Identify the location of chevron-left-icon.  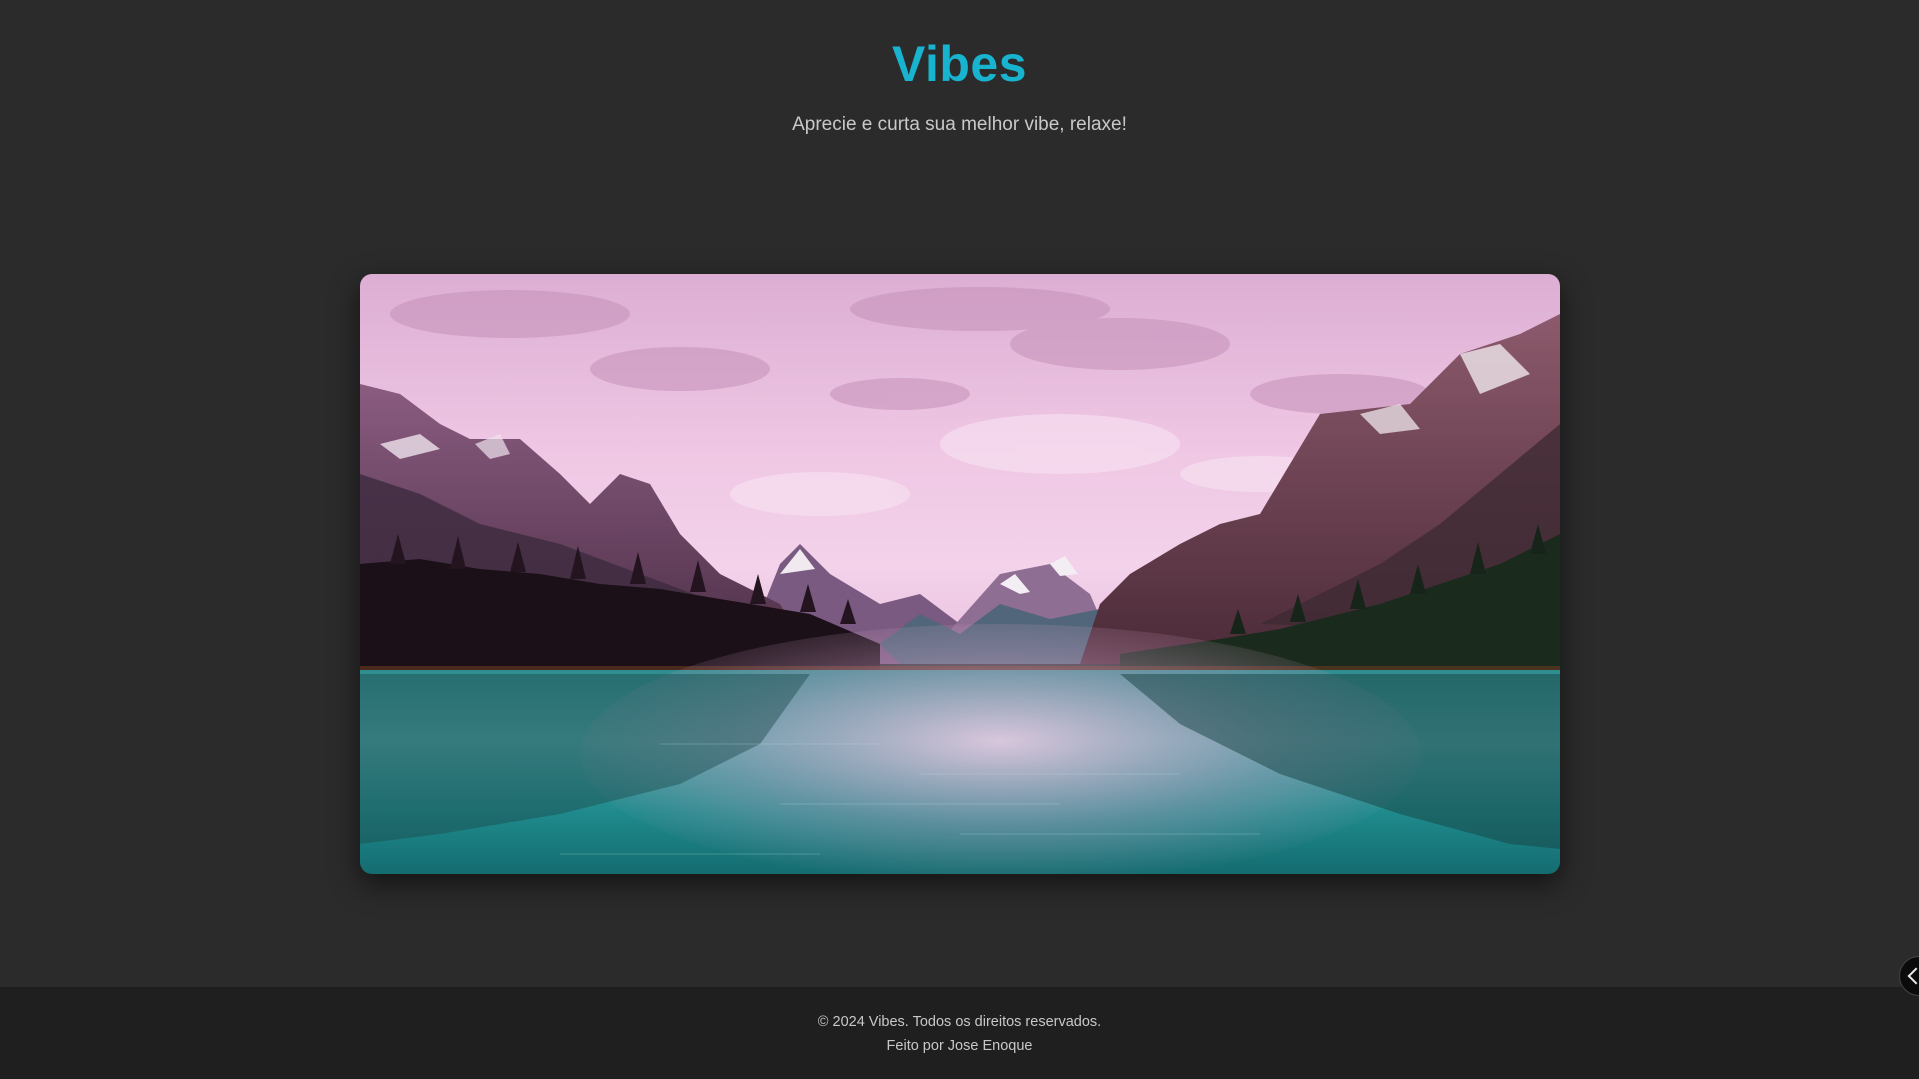
(1913, 976).